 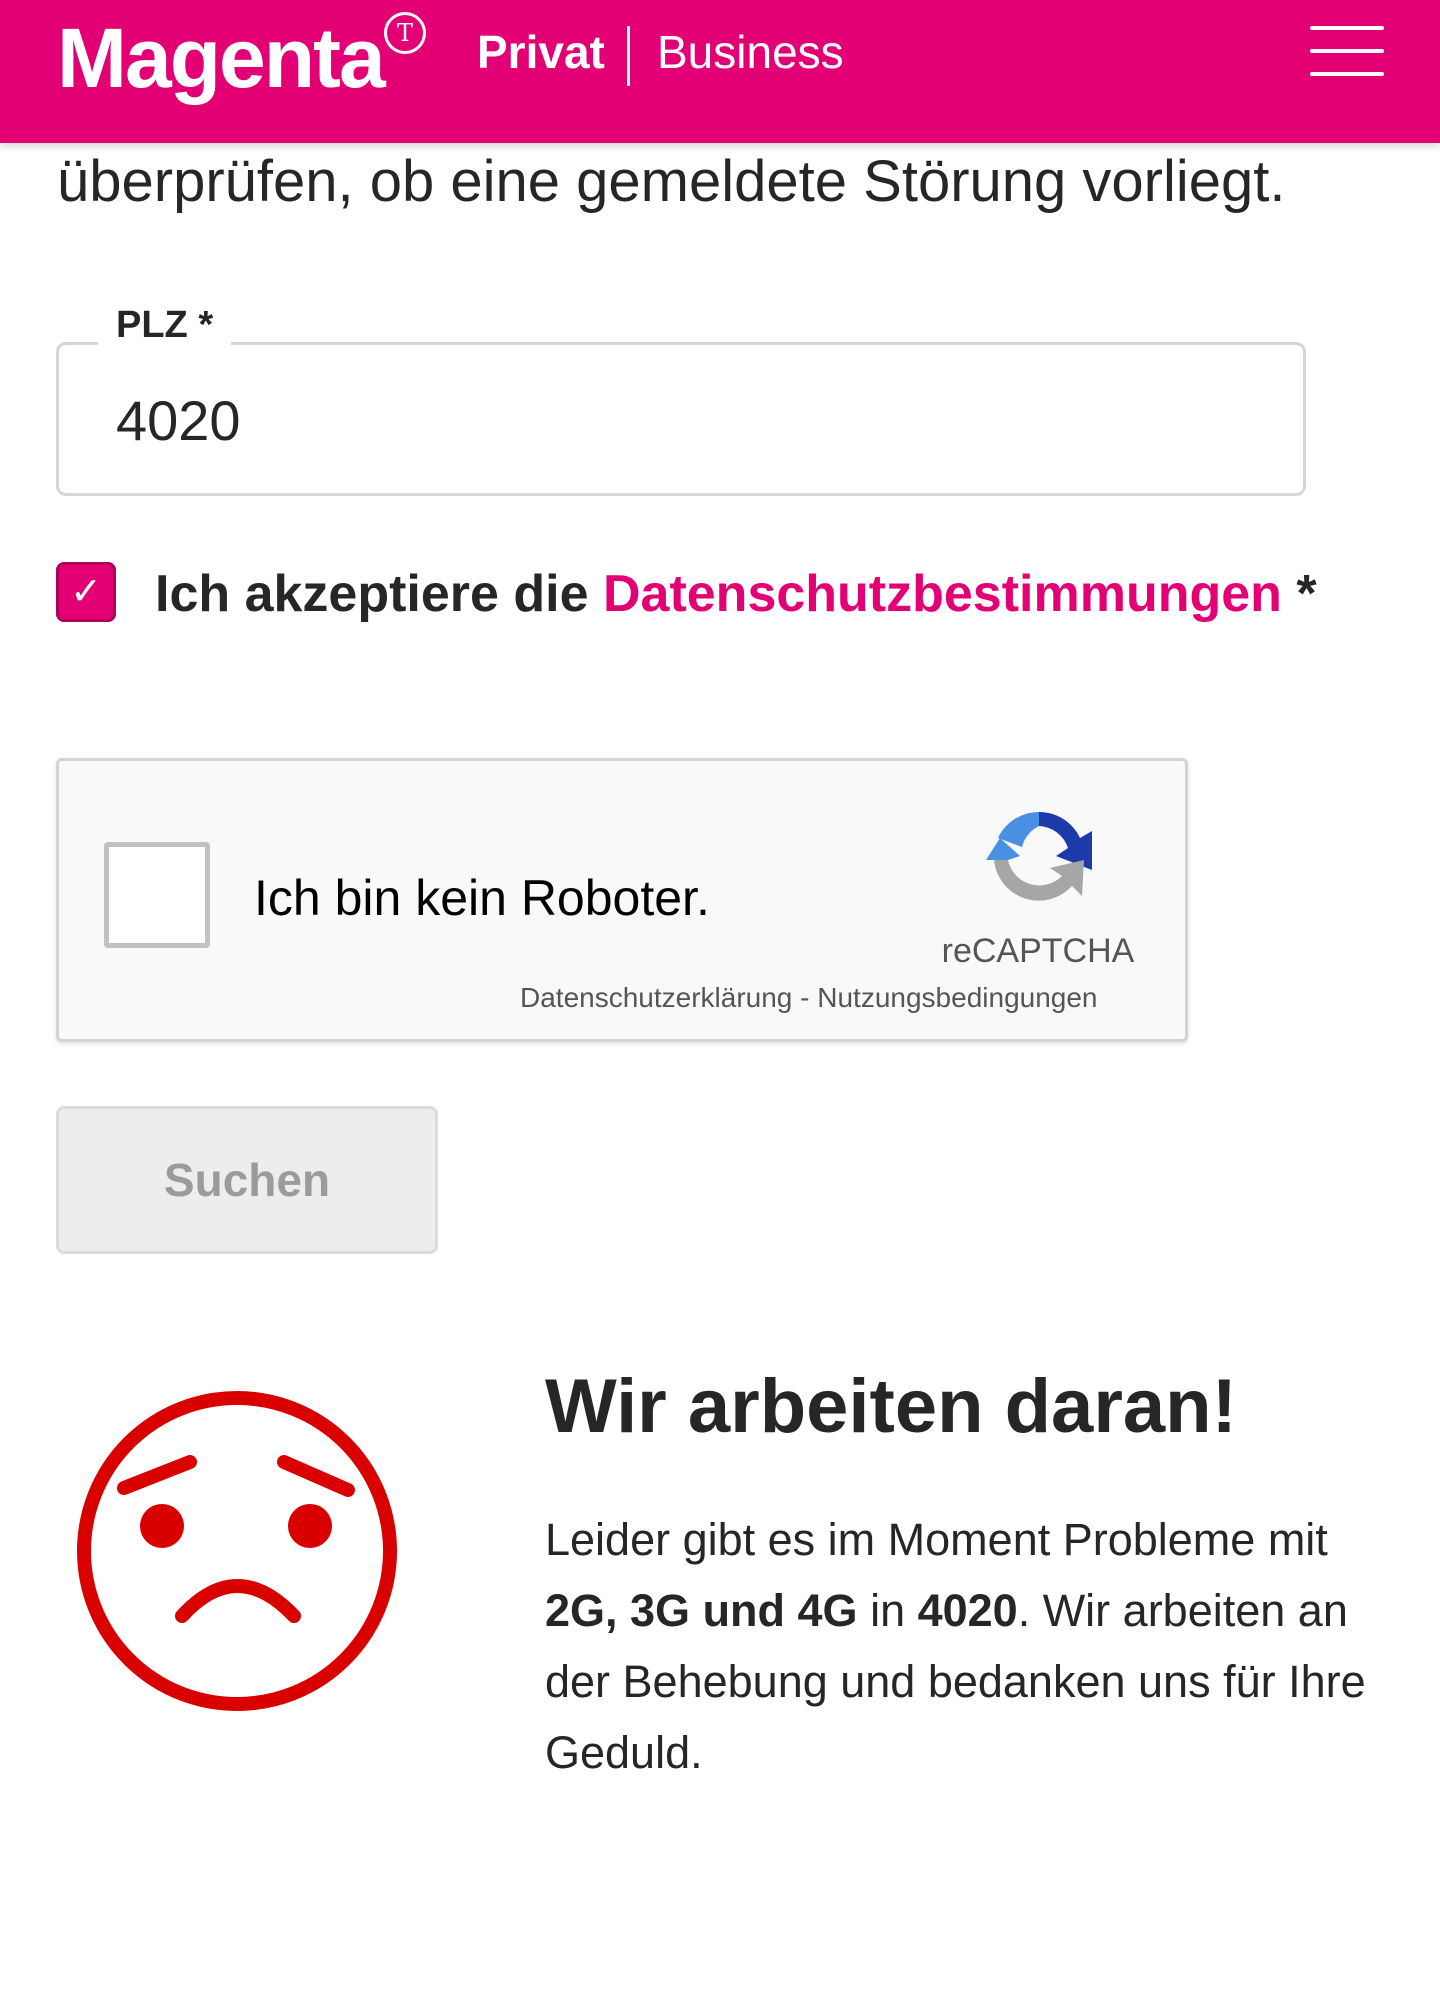 What do you see at coordinates (628, 56) in the screenshot?
I see `nav-divider` at bounding box center [628, 56].